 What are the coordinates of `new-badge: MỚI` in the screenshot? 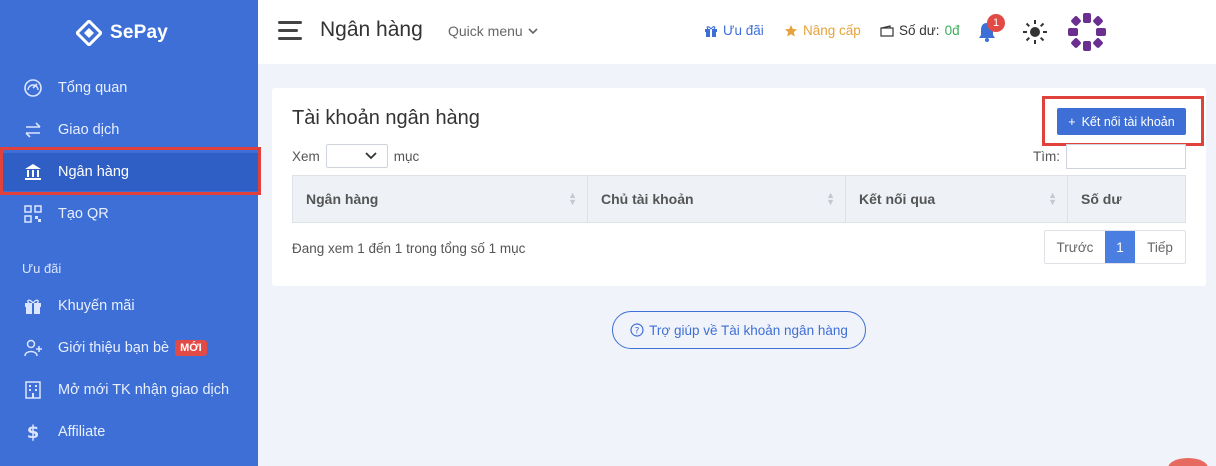 It's located at (191, 348).